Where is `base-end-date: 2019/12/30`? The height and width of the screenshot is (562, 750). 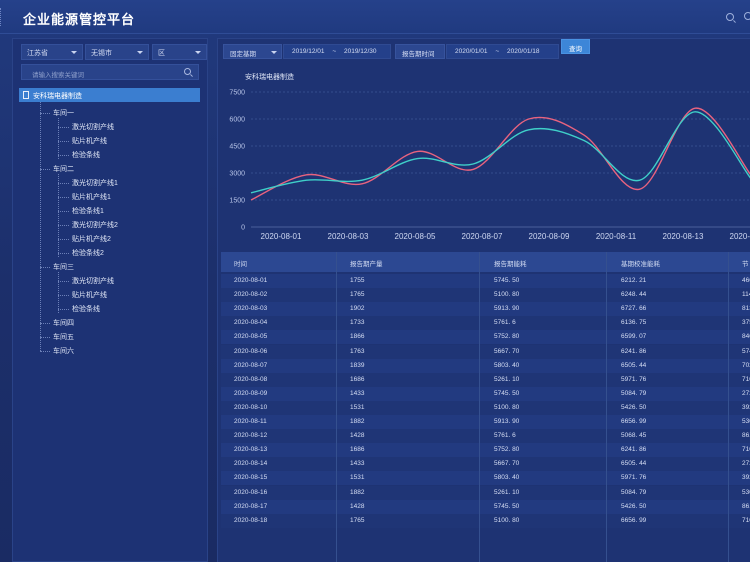
base-end-date: 2019/12/30 is located at coordinates (360, 51).